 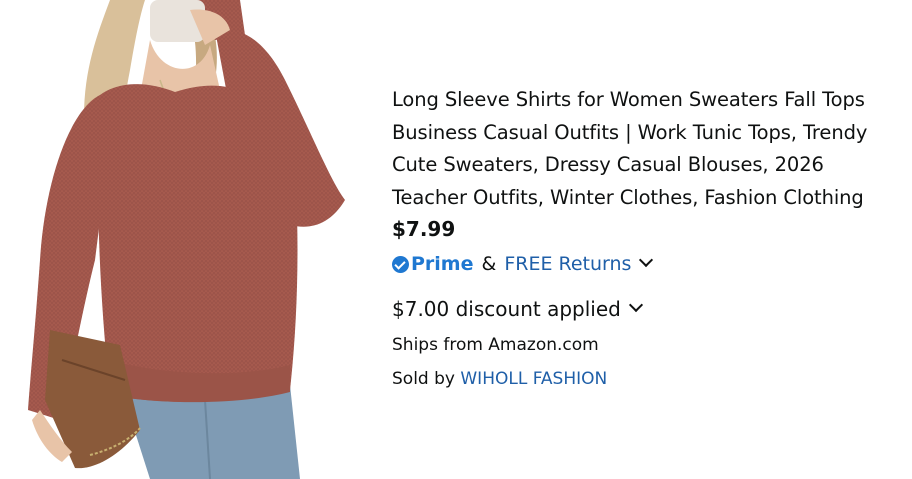 I want to click on prime-badge: Prime, so click(x=433, y=264).